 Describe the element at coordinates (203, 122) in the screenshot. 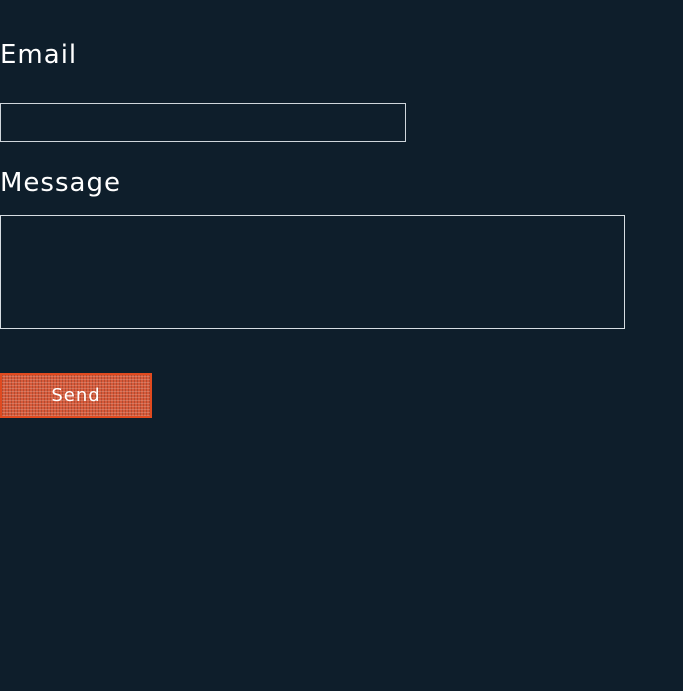

I see `email-field` at that location.